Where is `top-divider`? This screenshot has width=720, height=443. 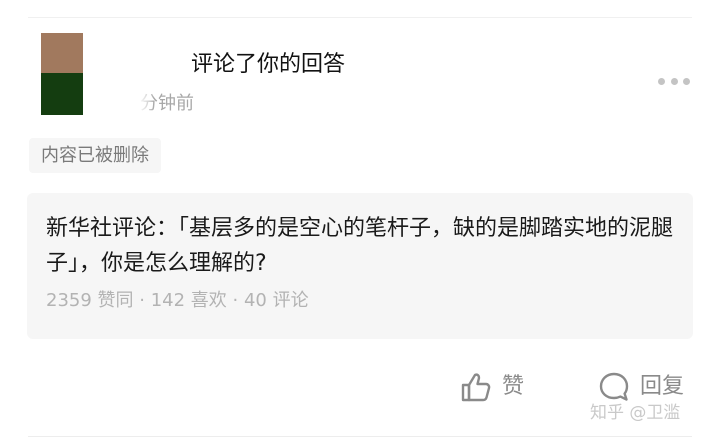
top-divider is located at coordinates (360, 17).